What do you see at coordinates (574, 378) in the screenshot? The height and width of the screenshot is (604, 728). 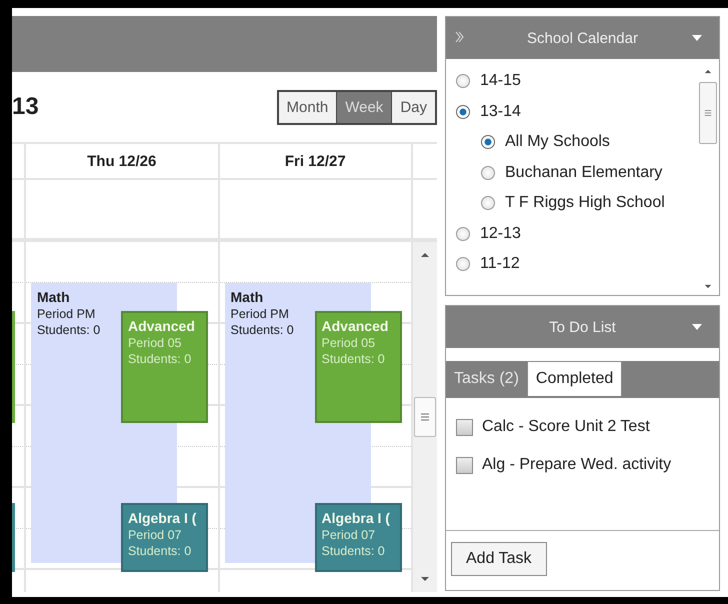 I see `tab: Completed` at bounding box center [574, 378].